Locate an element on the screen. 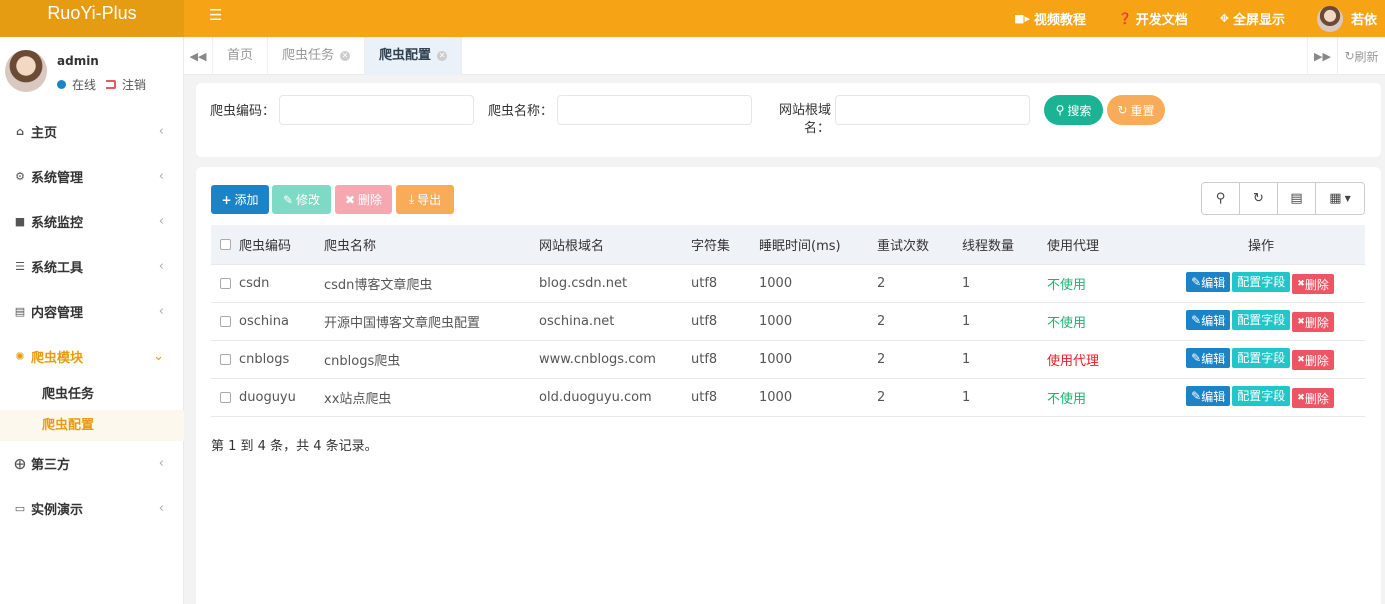 This screenshot has height=604, width=1385. user-menu: 若依 is located at coordinates (1346, 18).